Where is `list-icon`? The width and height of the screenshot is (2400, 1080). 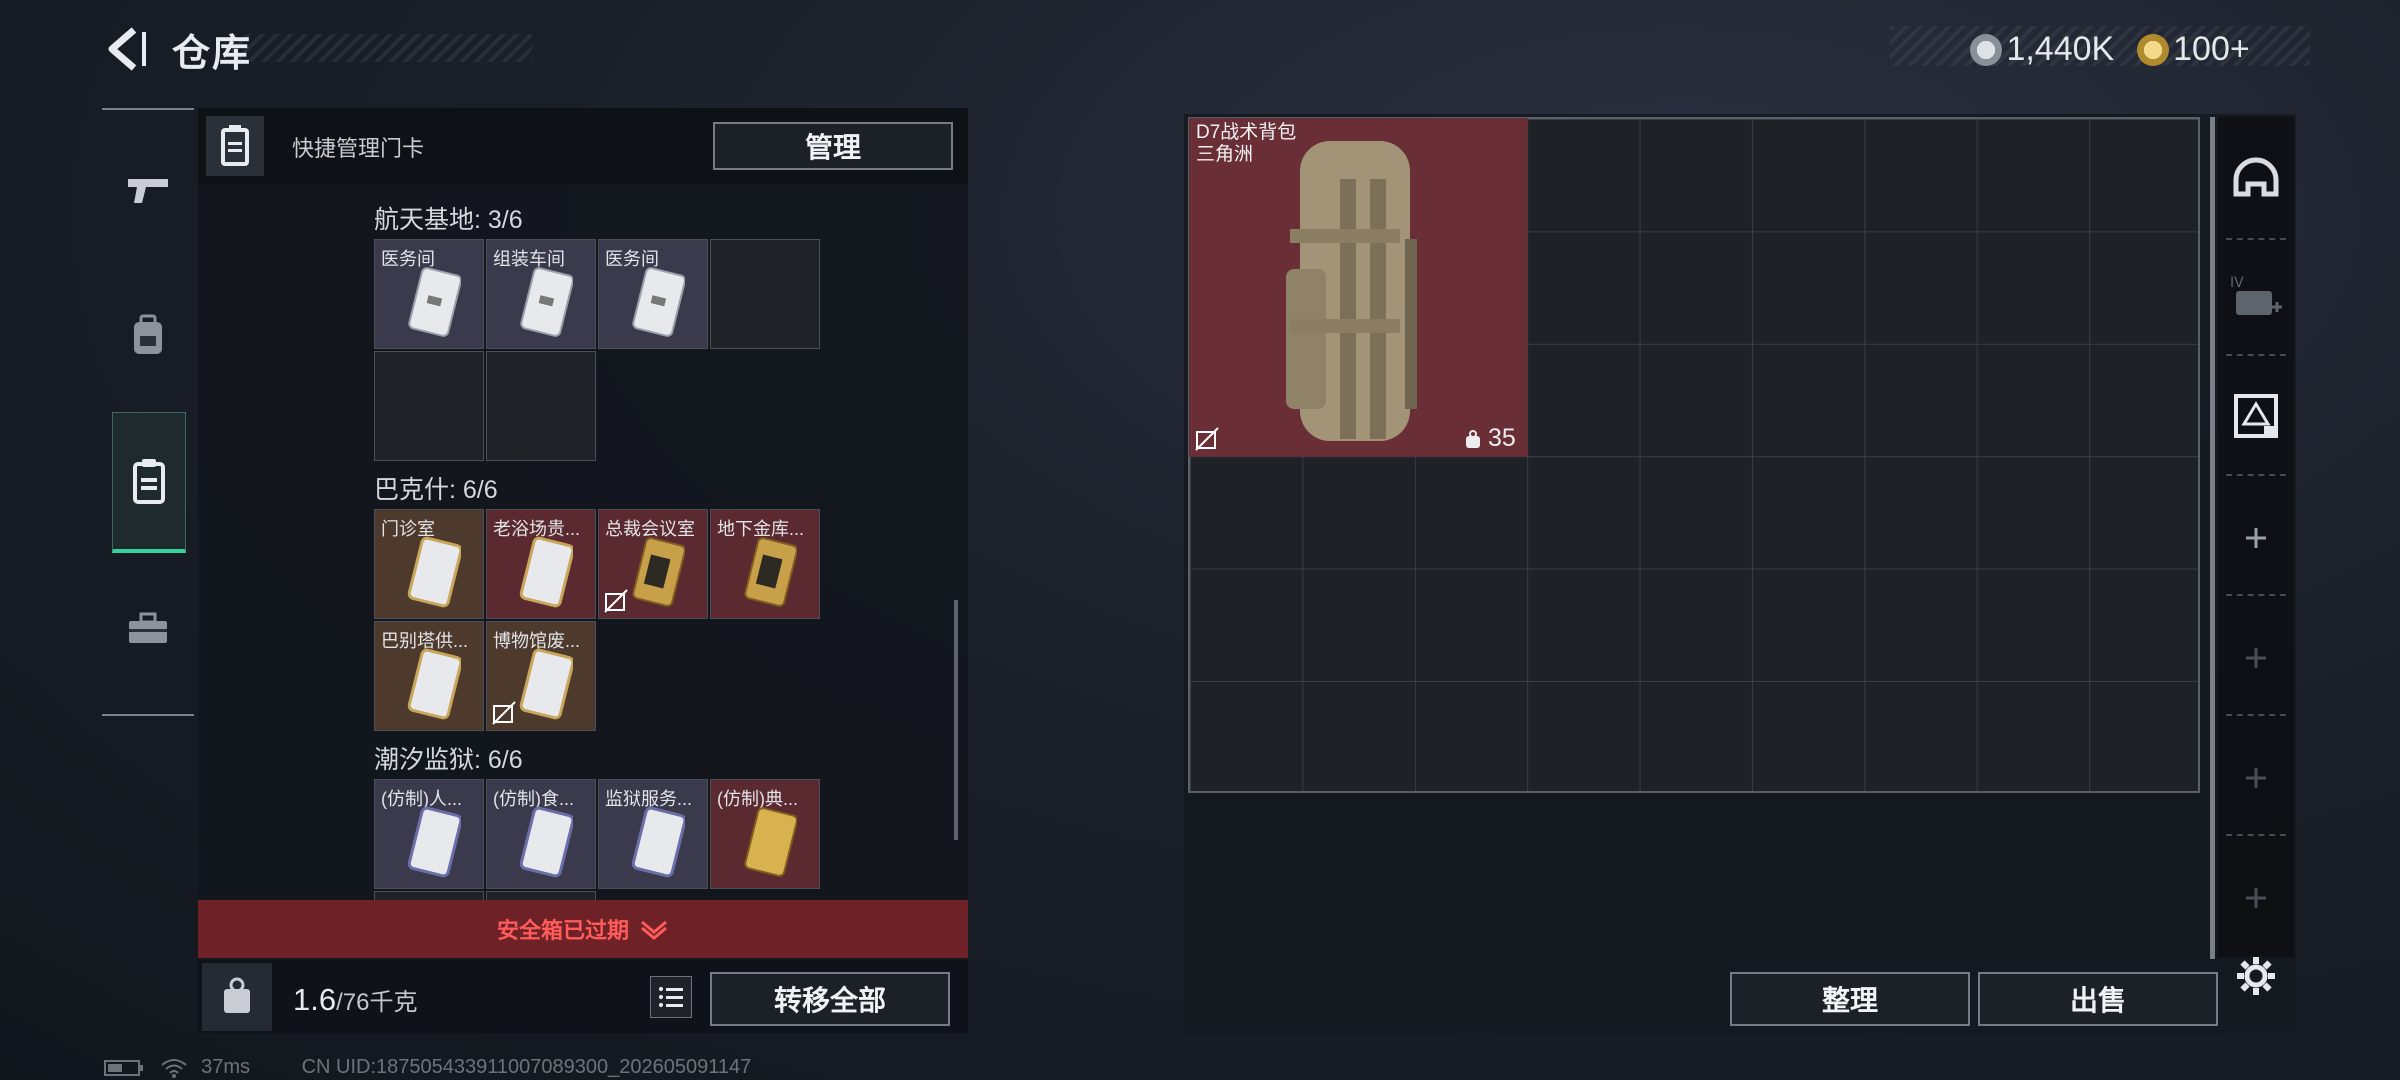 list-icon is located at coordinates (671, 997).